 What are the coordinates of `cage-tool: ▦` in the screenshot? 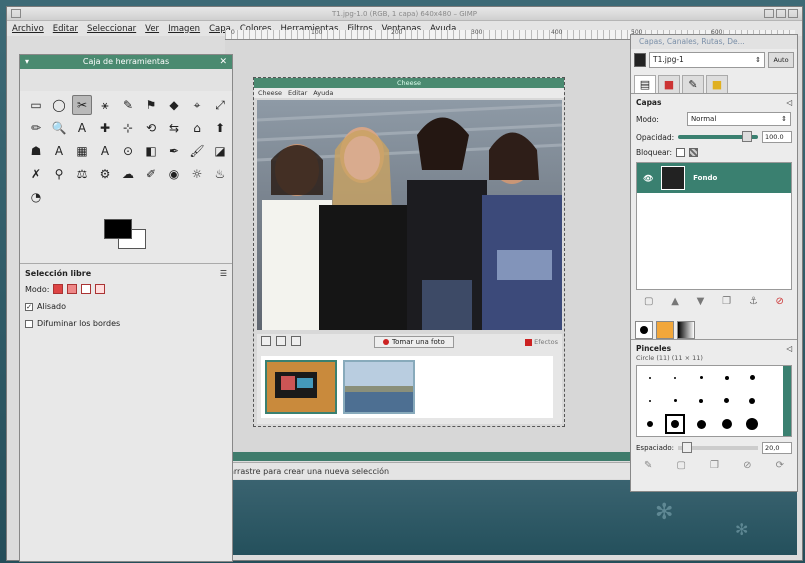 It's located at (82, 151).